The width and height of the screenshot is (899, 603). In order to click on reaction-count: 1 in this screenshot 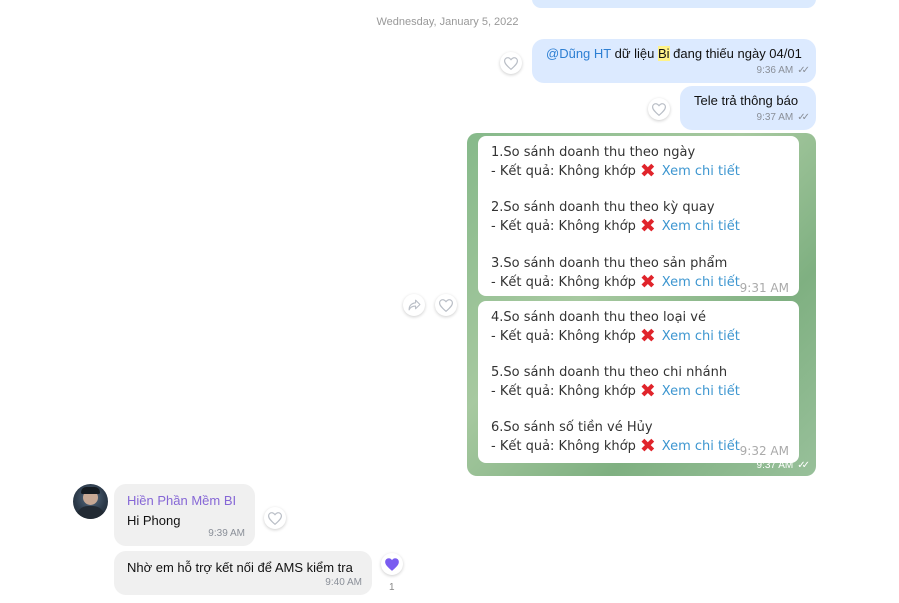, I will do `click(392, 587)`.